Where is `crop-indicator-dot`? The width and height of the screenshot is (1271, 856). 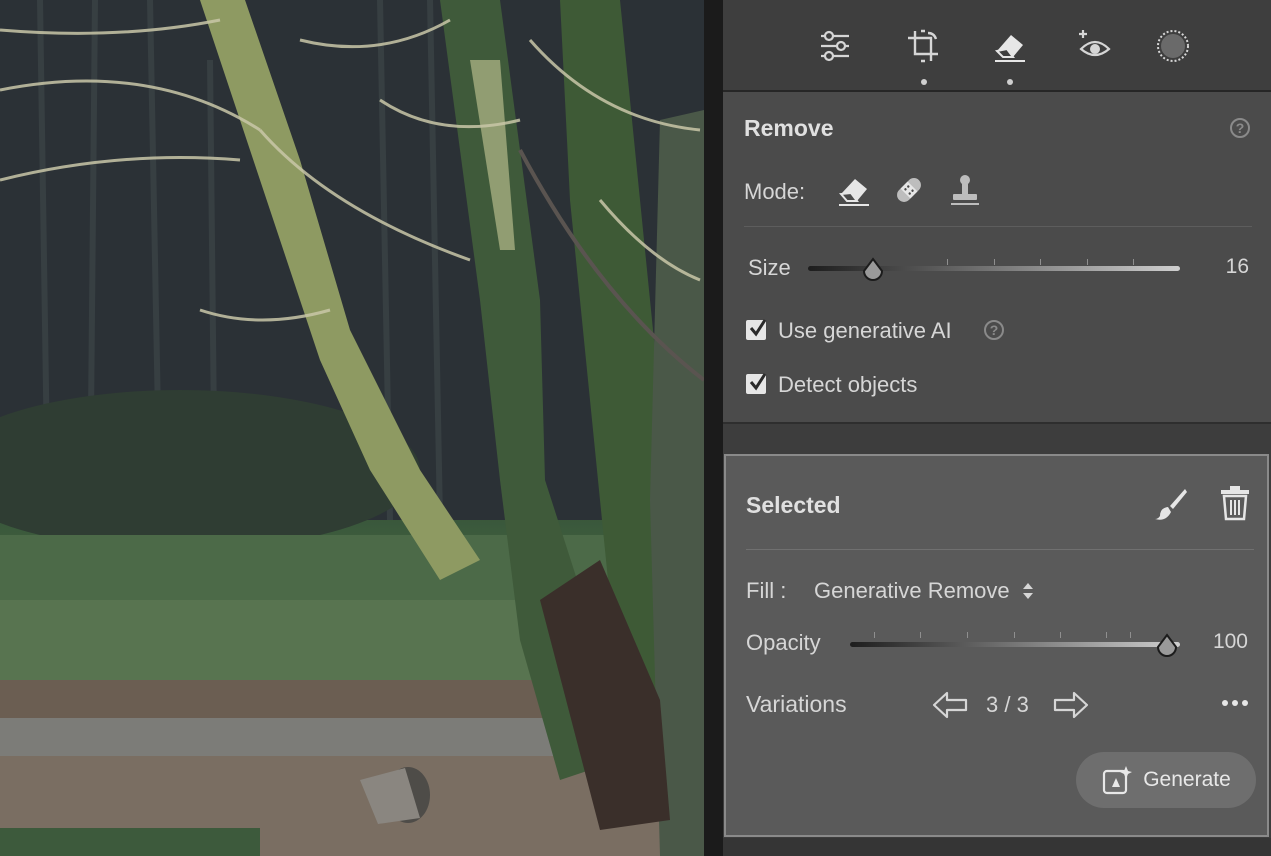
crop-indicator-dot is located at coordinates (924, 82).